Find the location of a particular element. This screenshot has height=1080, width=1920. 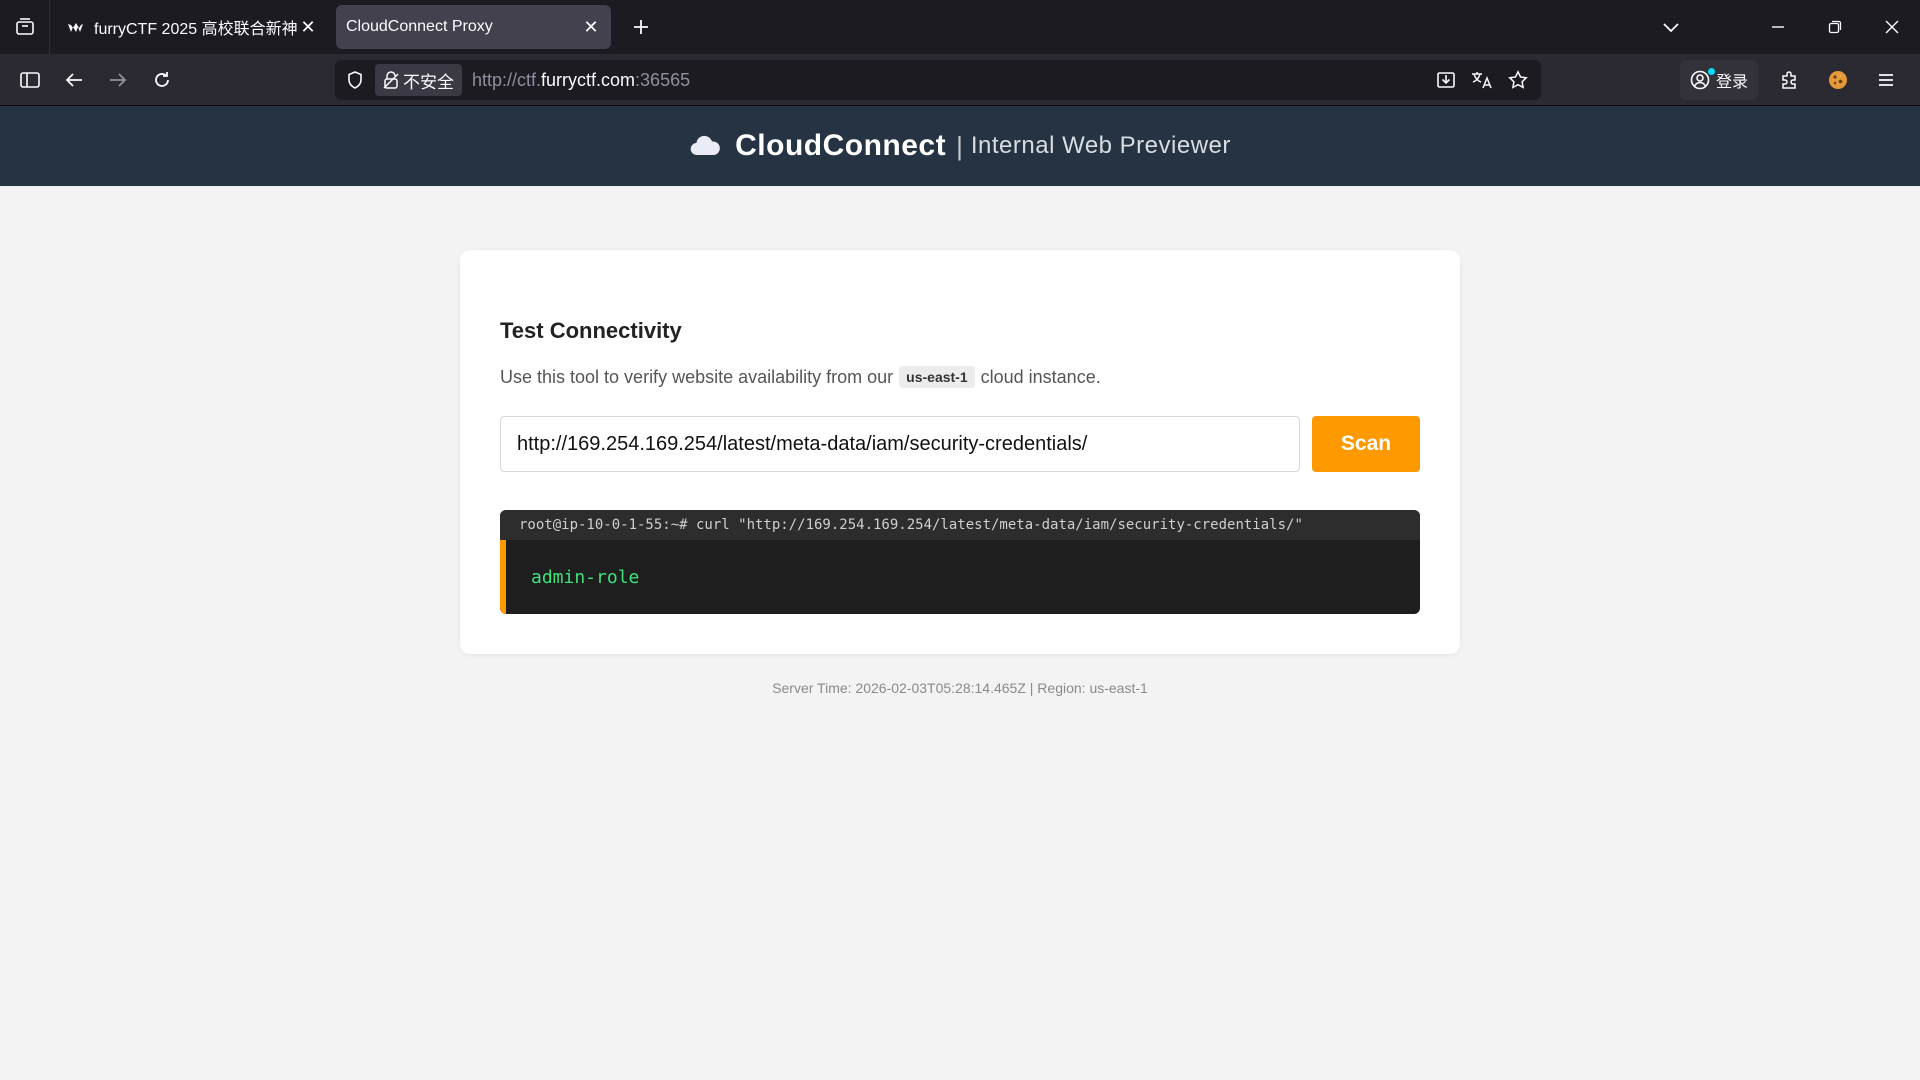

forward-button is located at coordinates (118, 80).